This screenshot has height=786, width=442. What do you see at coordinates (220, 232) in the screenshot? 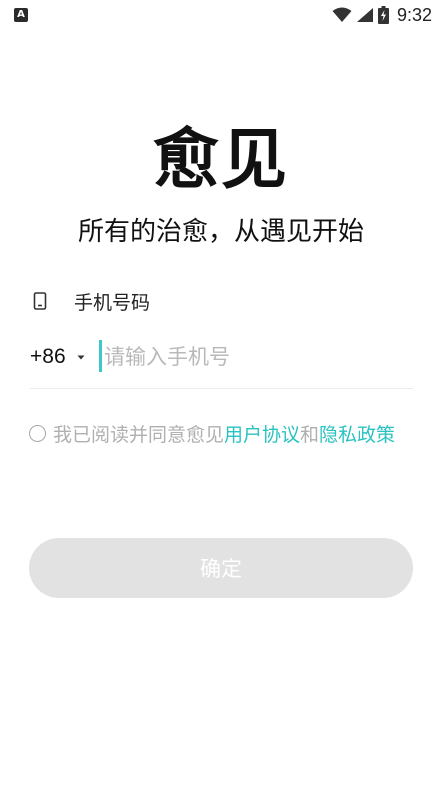
I see `app-slogan: 所有的治愈，从遇见开始` at bounding box center [220, 232].